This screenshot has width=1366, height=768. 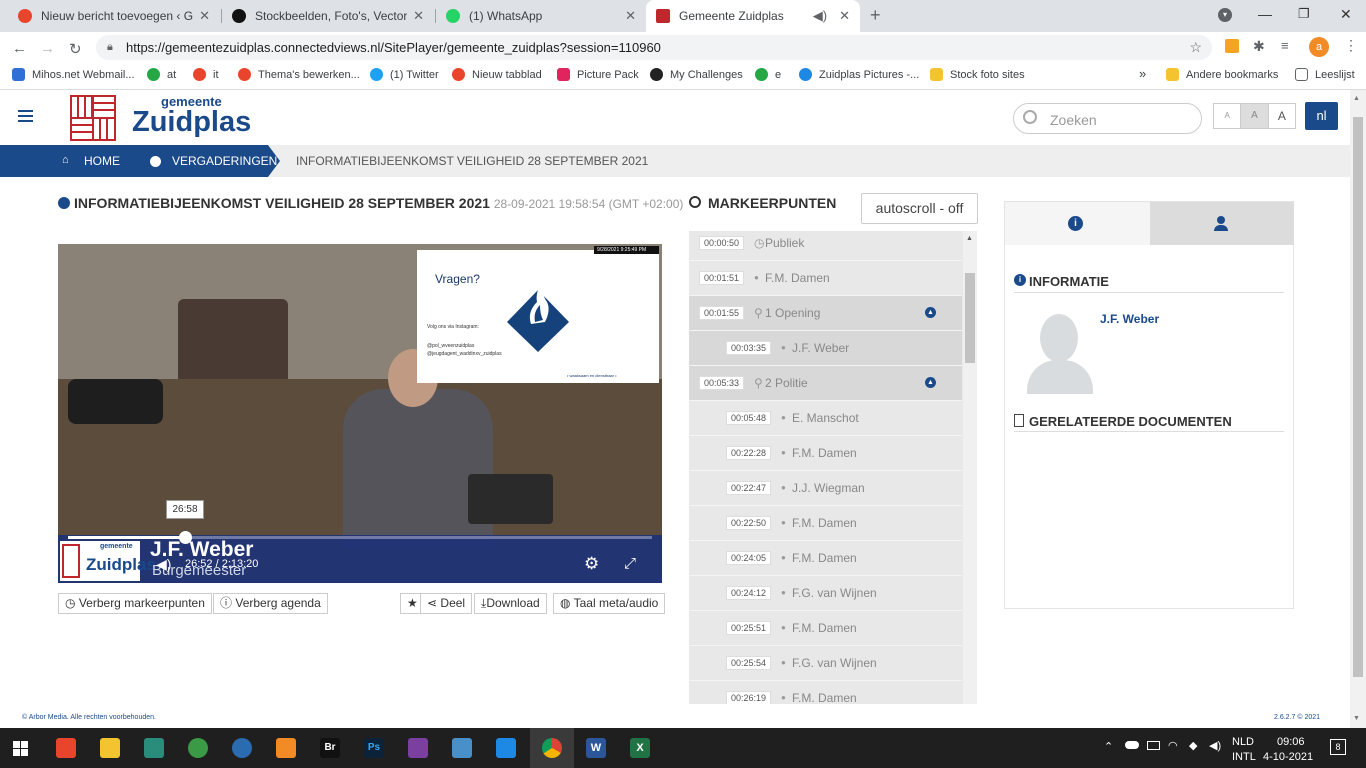 I want to click on marker-row: 00:01:51 ● F.M. Damen, so click(x=825, y=278).